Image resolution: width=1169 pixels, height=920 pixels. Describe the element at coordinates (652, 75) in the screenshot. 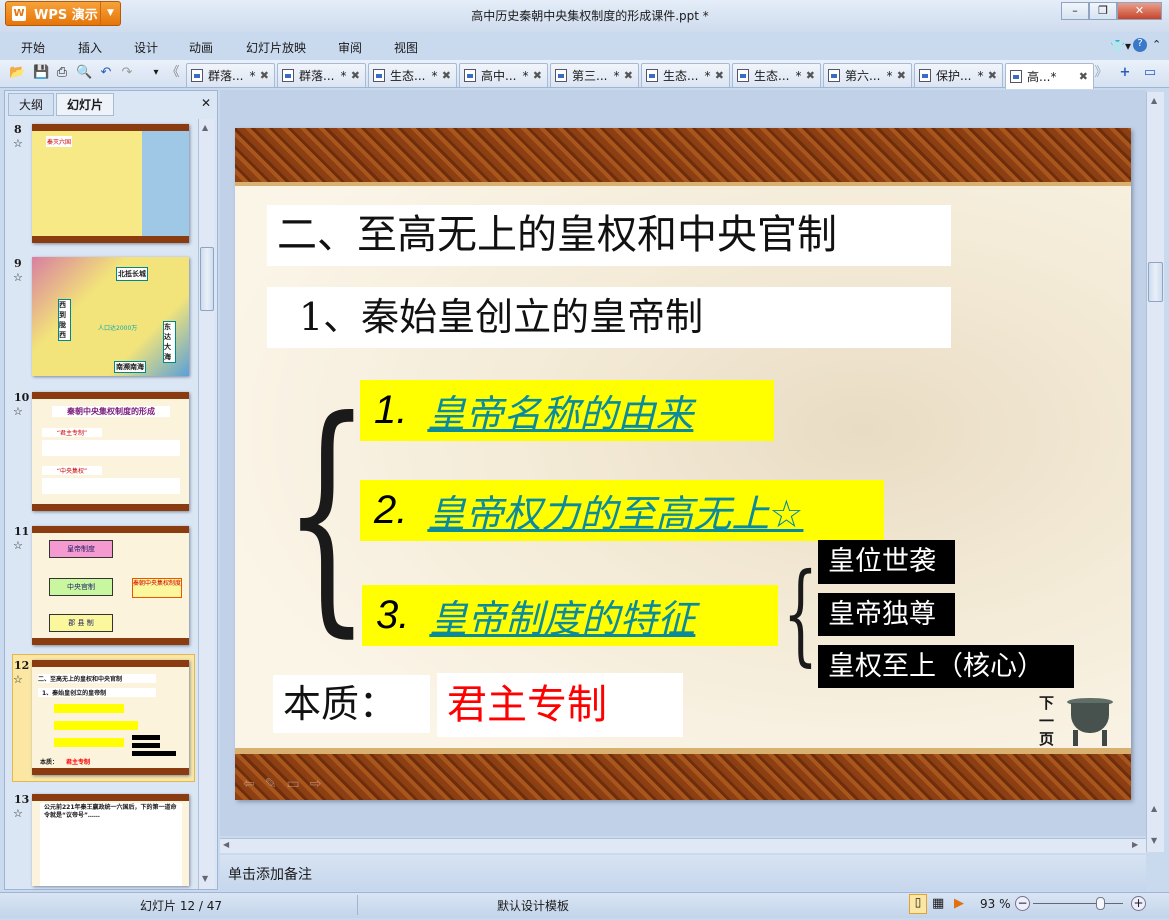

I see `presentation-file-icon` at that location.